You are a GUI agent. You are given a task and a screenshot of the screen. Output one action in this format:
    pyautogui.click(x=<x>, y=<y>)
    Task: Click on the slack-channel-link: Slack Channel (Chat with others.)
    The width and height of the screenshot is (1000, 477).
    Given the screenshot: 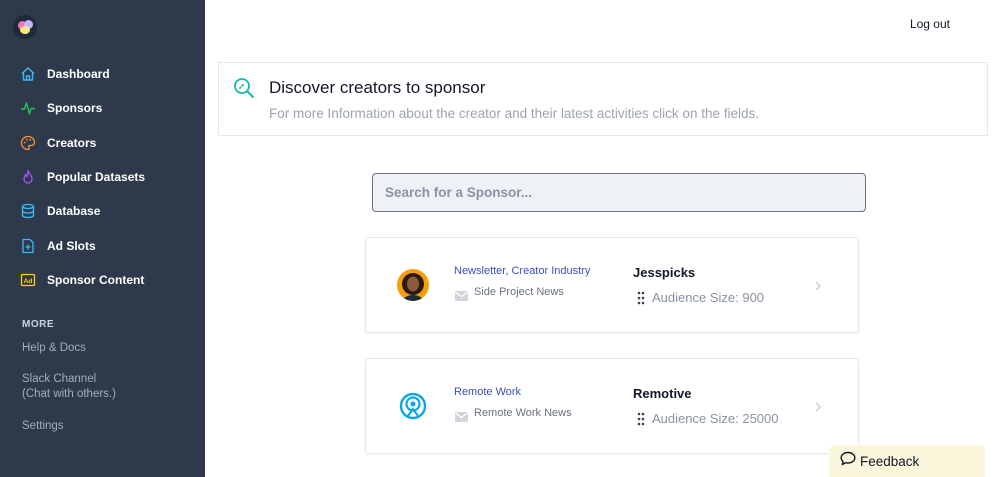 What is the action you would take?
    pyautogui.click(x=69, y=387)
    